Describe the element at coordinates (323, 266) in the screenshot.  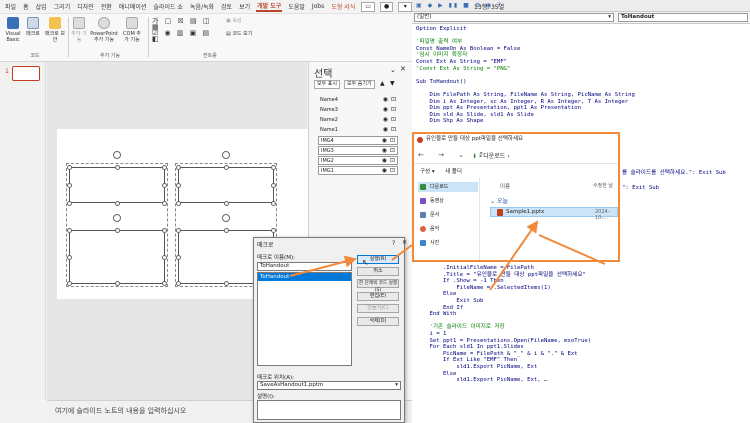
I see `arrow-to-run` at that location.